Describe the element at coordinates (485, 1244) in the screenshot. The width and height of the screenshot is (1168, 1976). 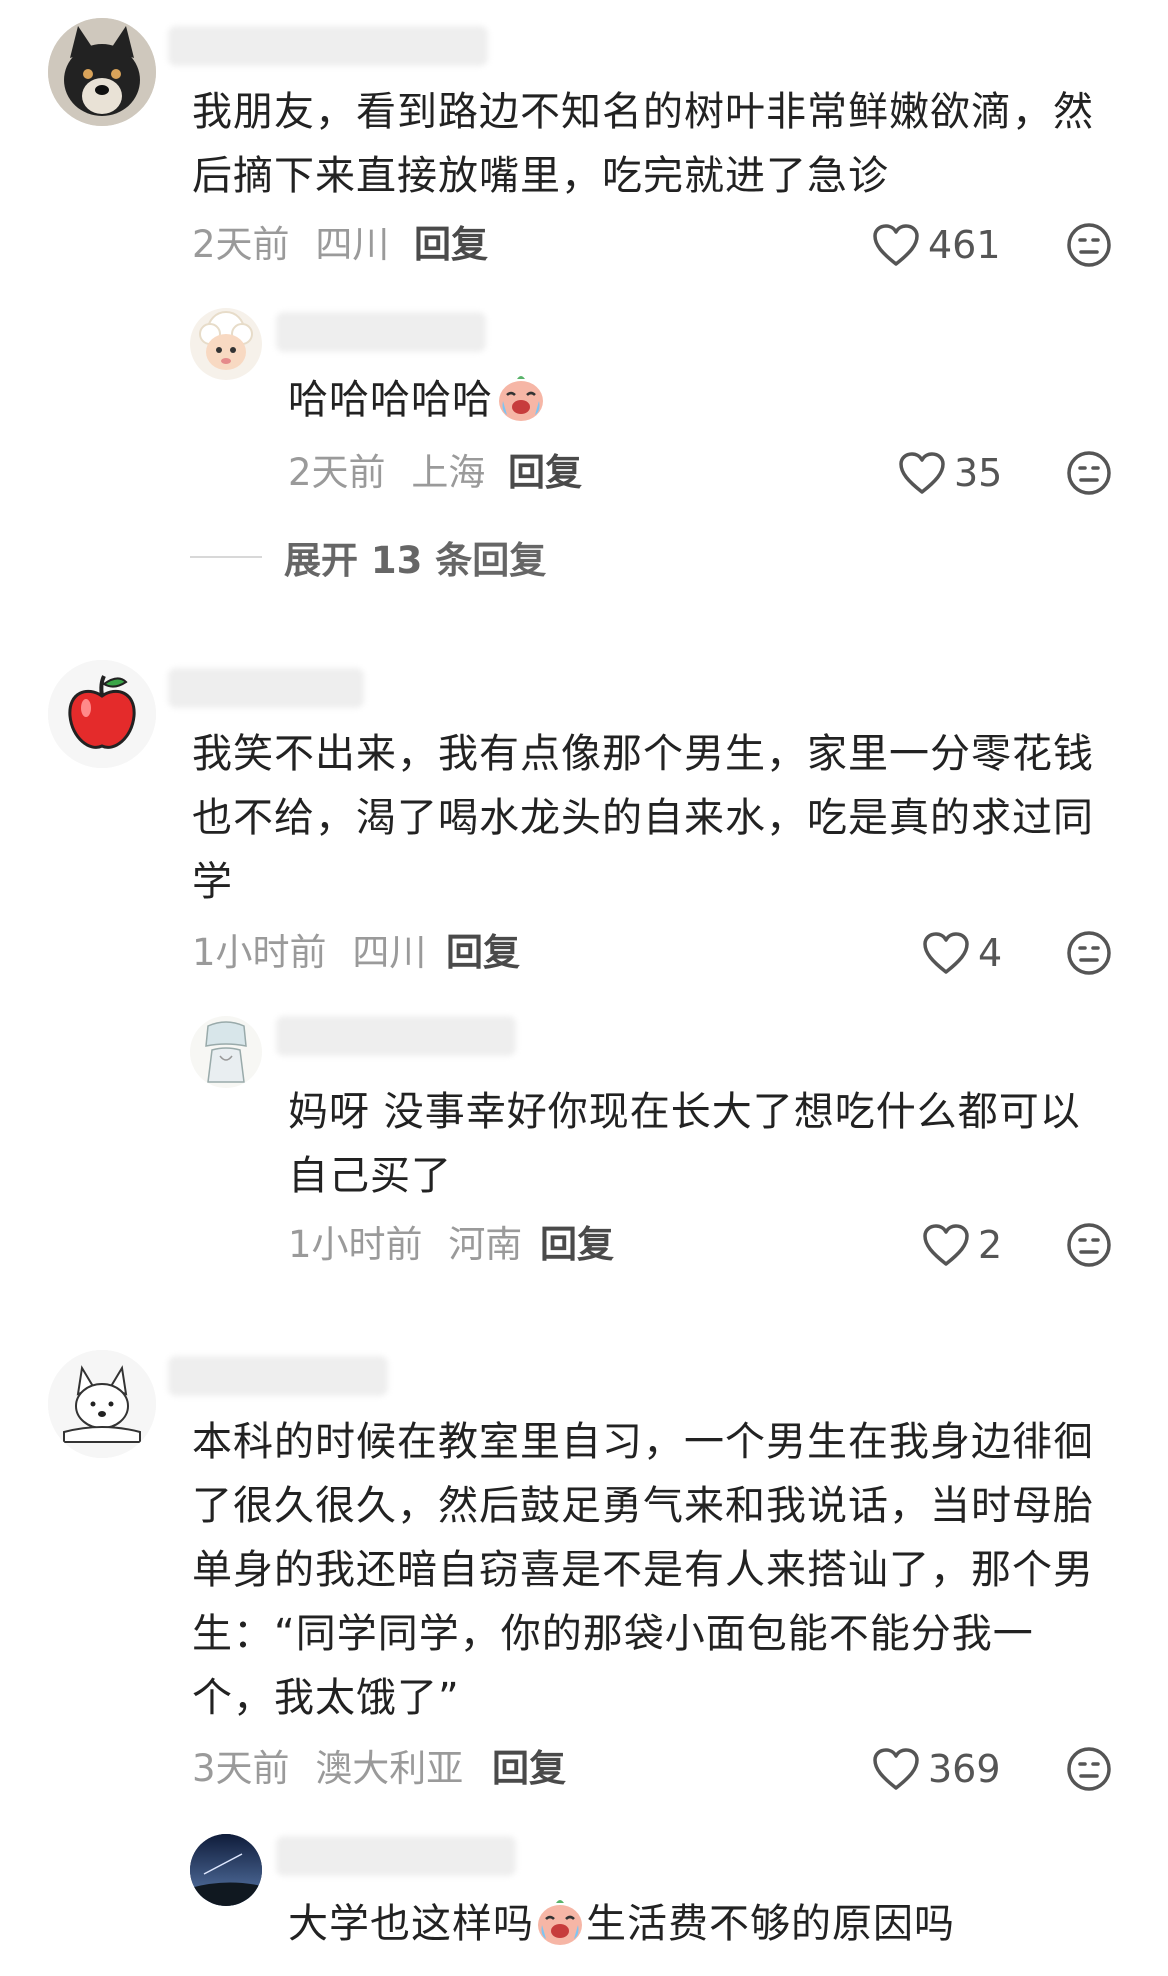
I see `location: 河南` at that location.